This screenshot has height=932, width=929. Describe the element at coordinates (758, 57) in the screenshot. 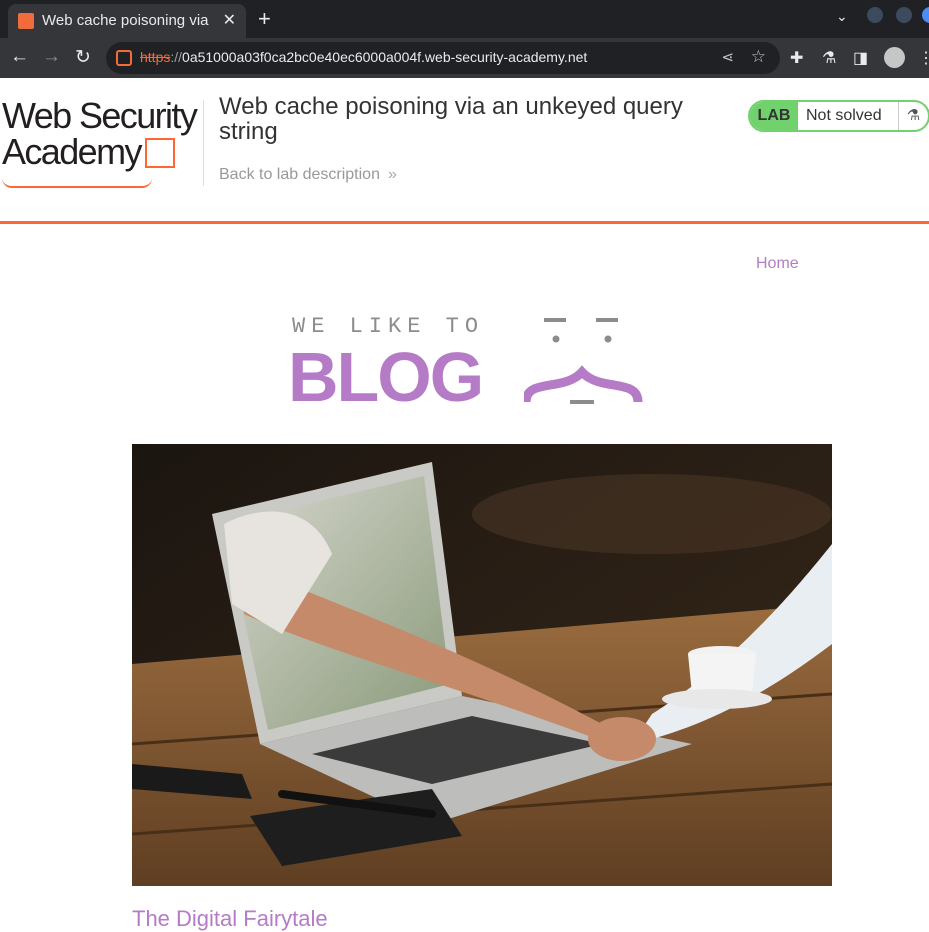

I see `bookmark-star-icon: ☆` at that location.